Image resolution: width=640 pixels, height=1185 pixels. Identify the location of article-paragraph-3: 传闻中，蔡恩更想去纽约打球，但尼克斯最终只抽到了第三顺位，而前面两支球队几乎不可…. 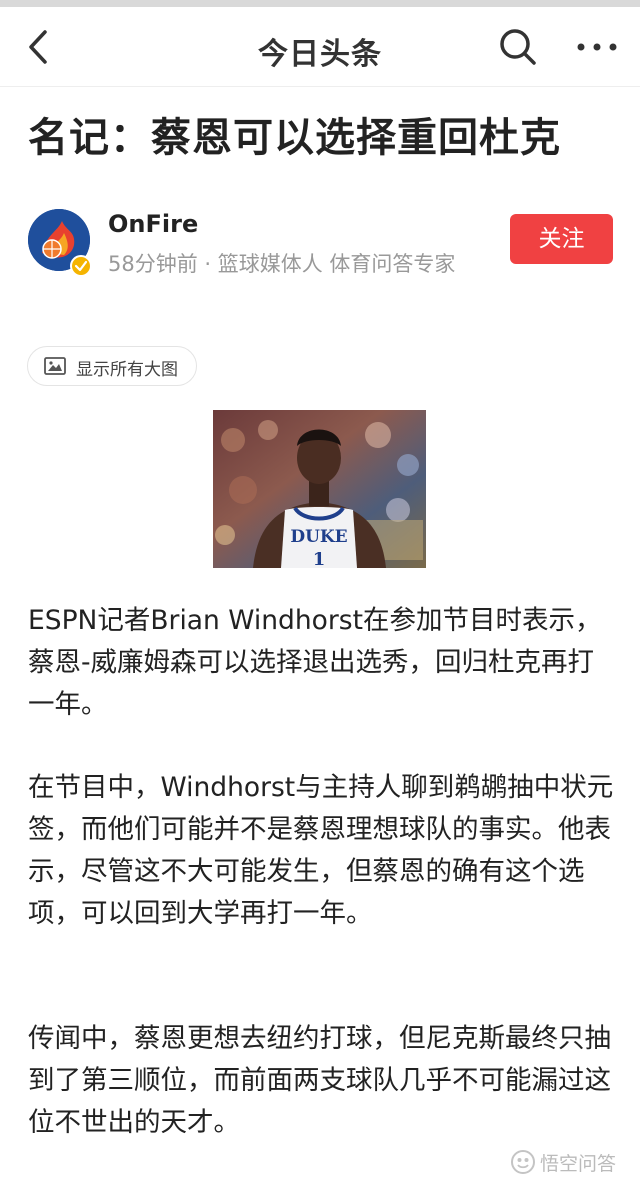
(319, 1080).